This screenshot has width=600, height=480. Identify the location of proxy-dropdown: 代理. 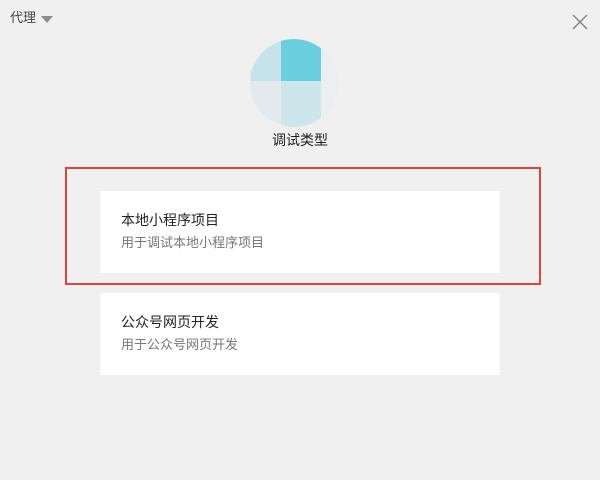
(32, 19).